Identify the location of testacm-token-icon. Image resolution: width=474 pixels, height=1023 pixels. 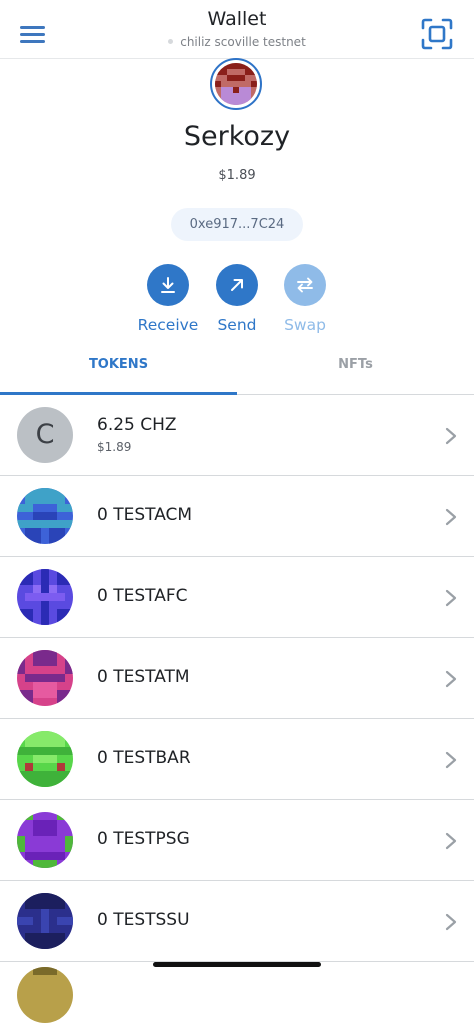
(45, 516).